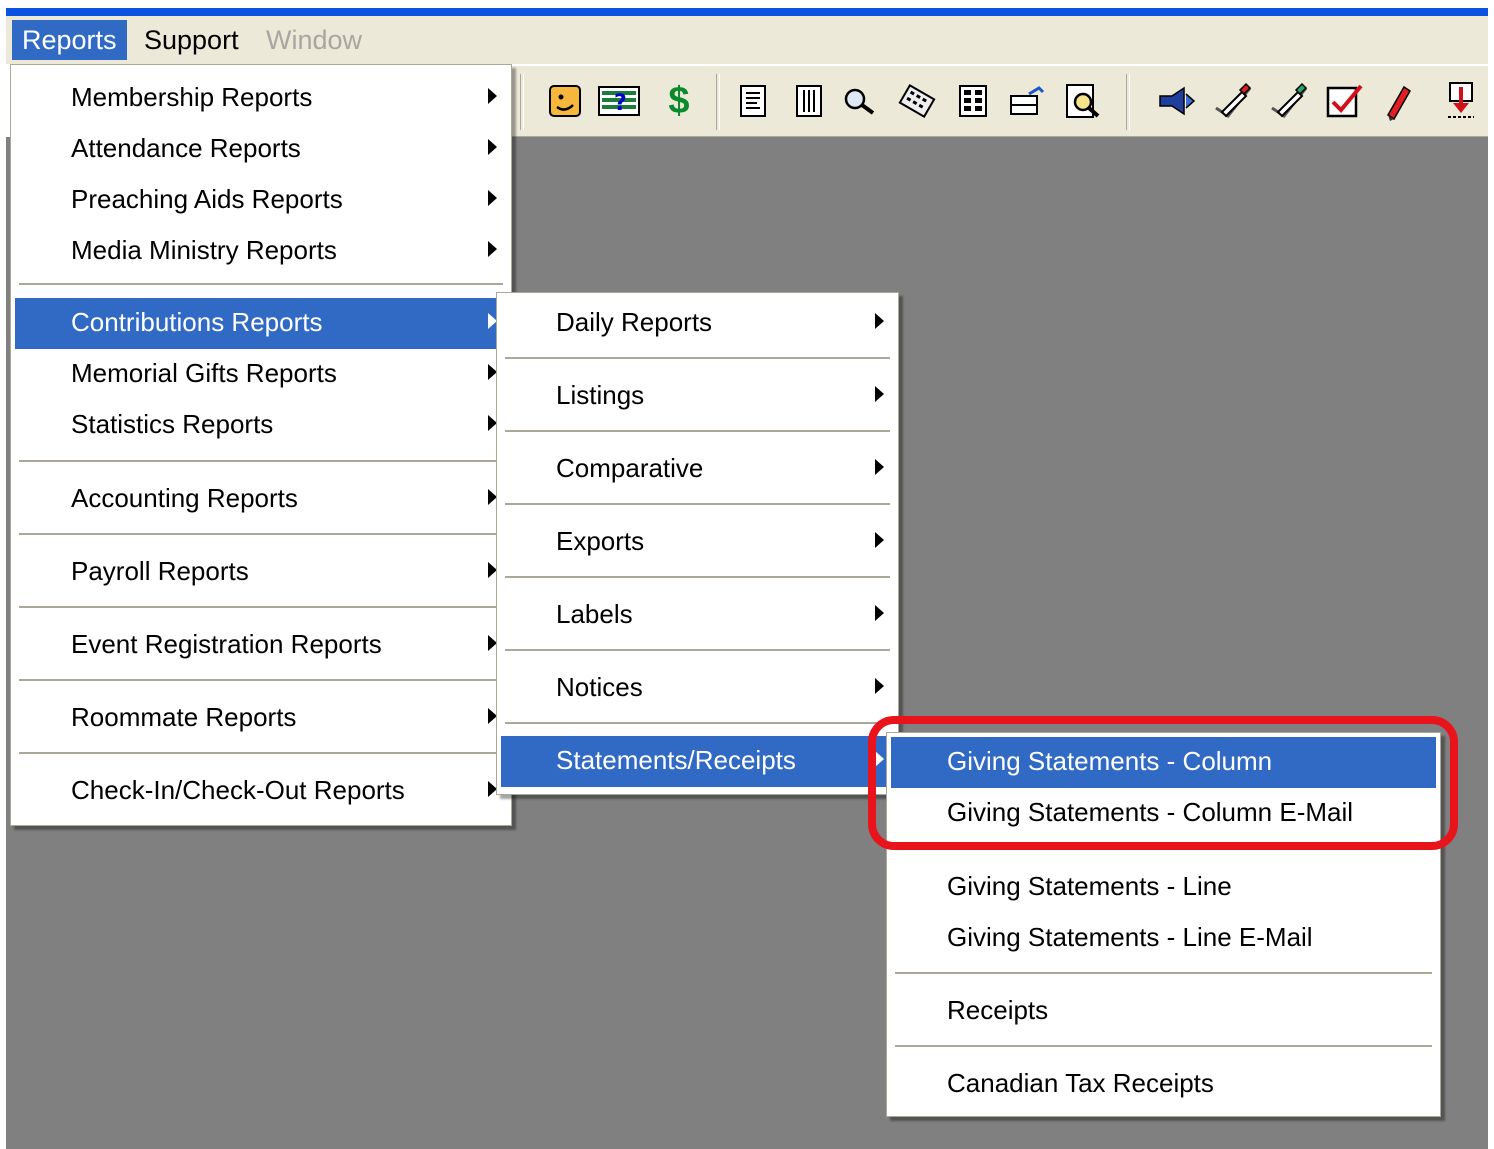 The image size is (1494, 1149). I want to click on menu-item-statements-receipts: Statements/Receipts, so click(697, 761).